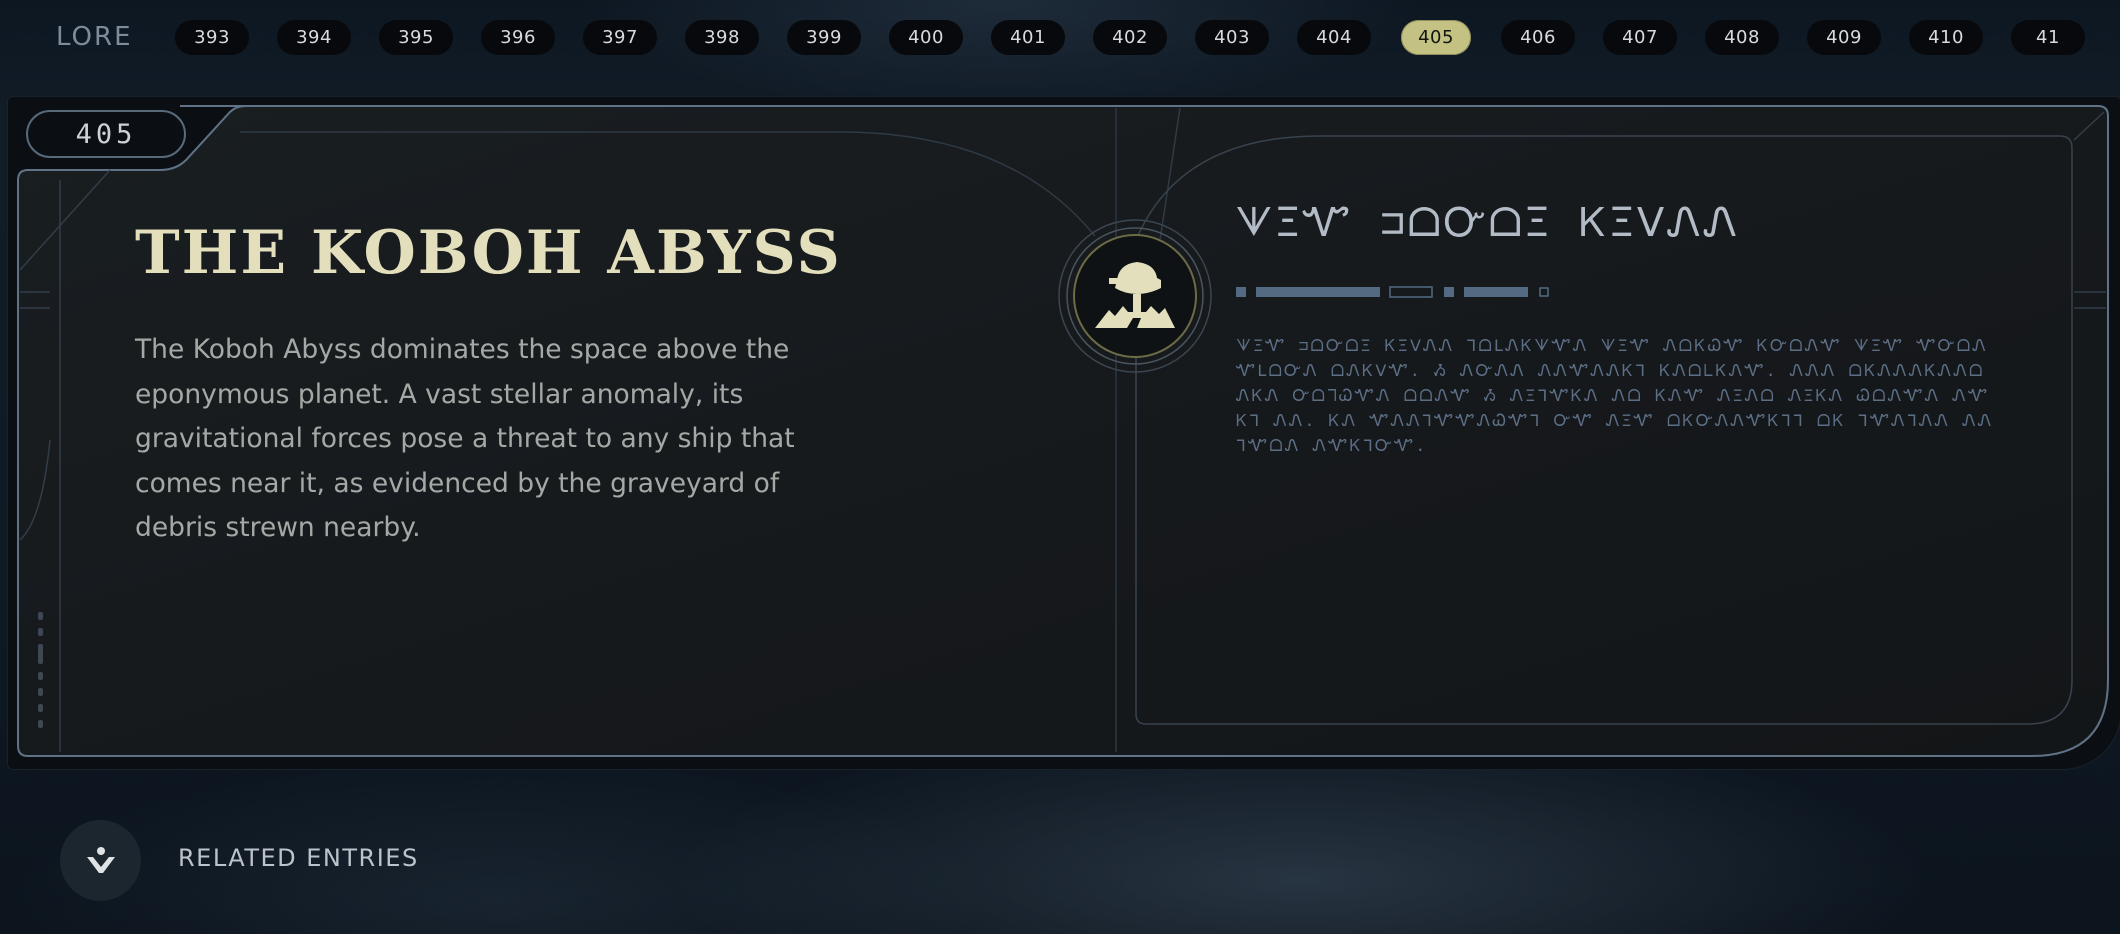  I want to click on related-entries-icon, so click(100, 859).